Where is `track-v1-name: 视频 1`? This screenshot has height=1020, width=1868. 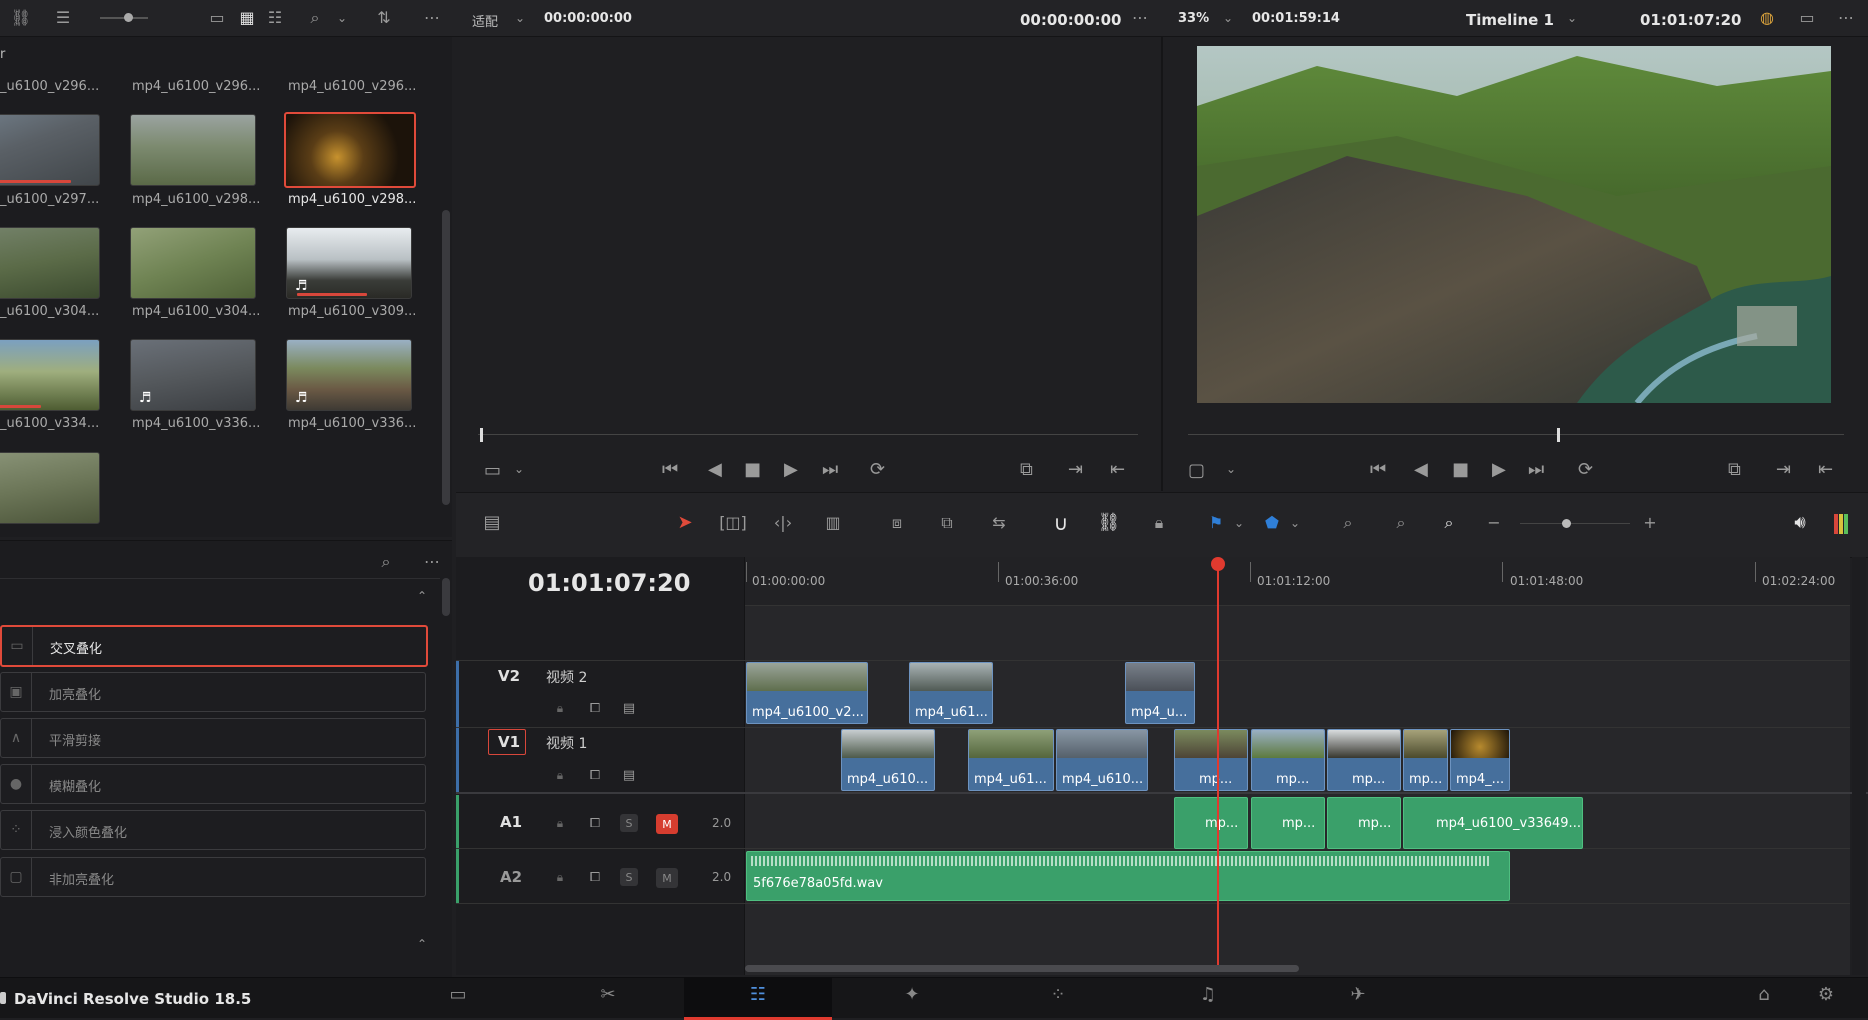
track-v1-name: 视频 1 is located at coordinates (566, 743).